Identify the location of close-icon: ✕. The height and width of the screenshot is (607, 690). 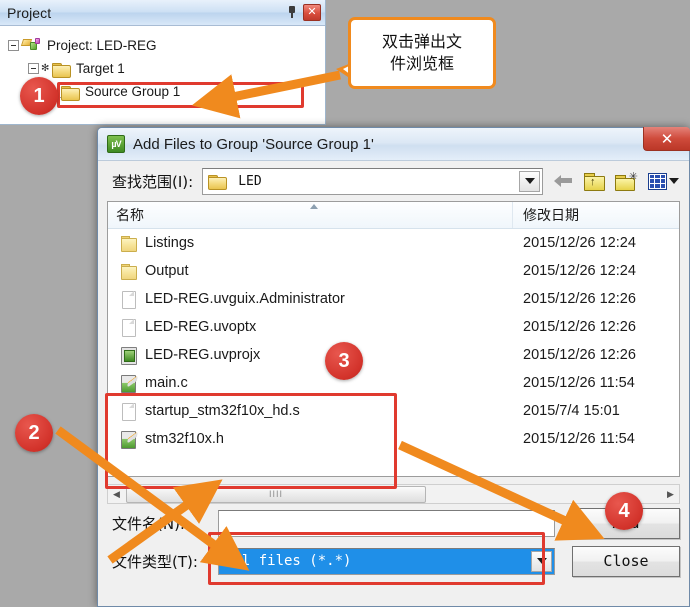
(312, 12).